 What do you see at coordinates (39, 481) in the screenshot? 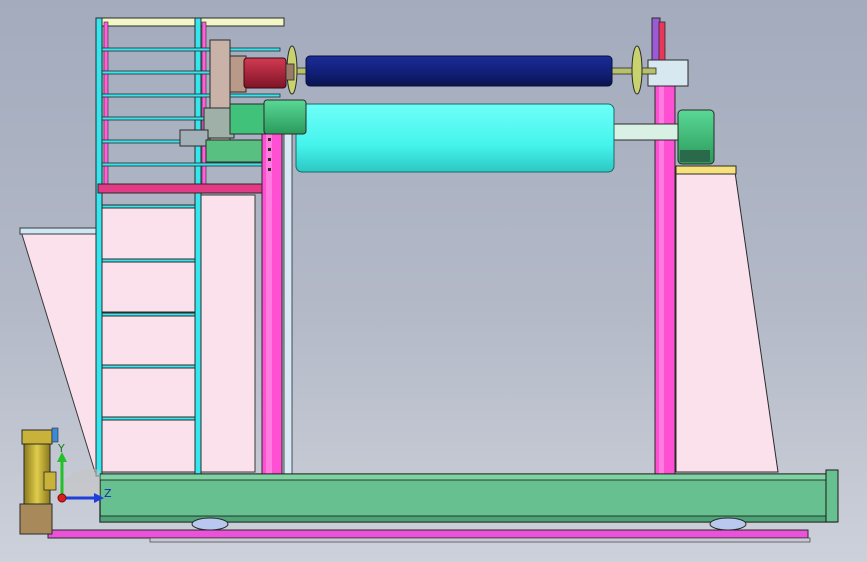
I see `base-drive-motor` at bounding box center [39, 481].